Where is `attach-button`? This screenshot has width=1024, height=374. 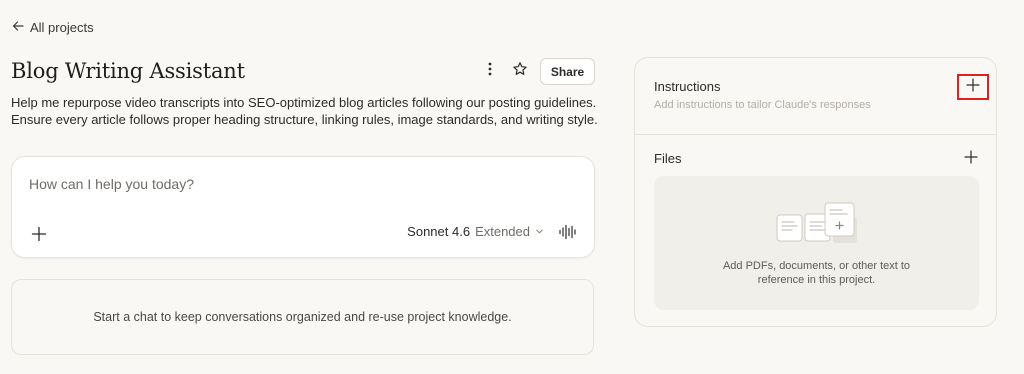 attach-button is located at coordinates (39, 234).